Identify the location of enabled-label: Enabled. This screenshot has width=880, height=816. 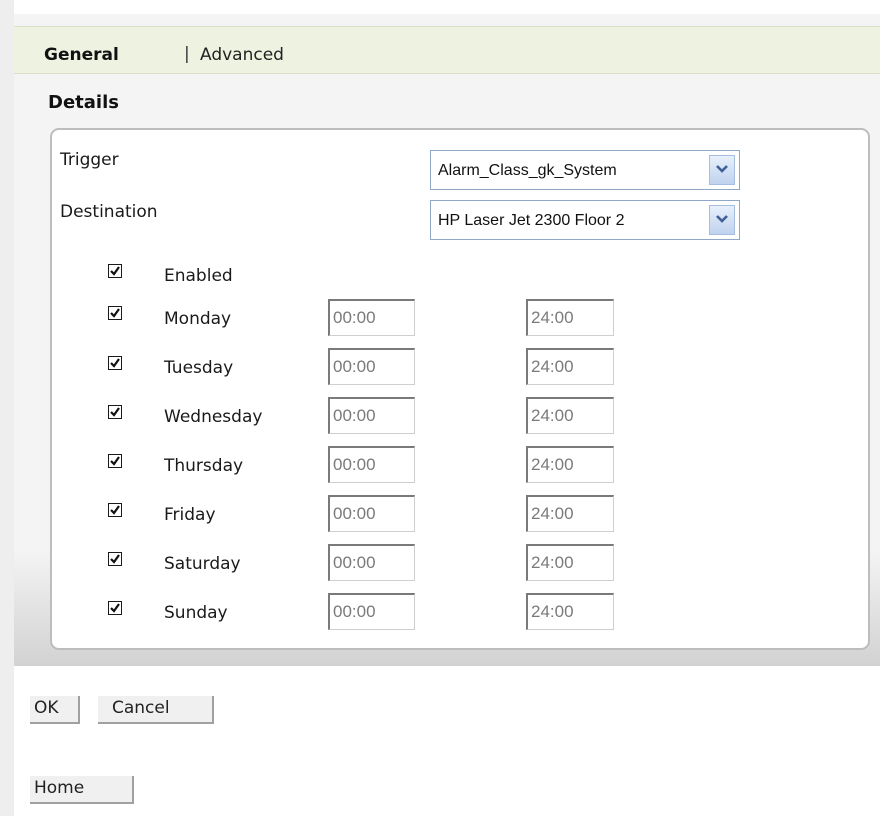
(198, 276).